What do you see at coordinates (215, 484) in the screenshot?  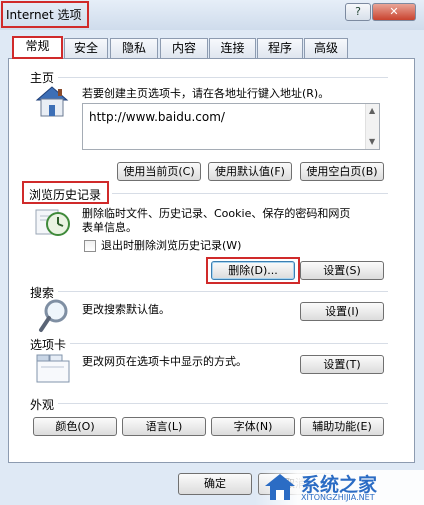 I see `ok-button: 确定` at bounding box center [215, 484].